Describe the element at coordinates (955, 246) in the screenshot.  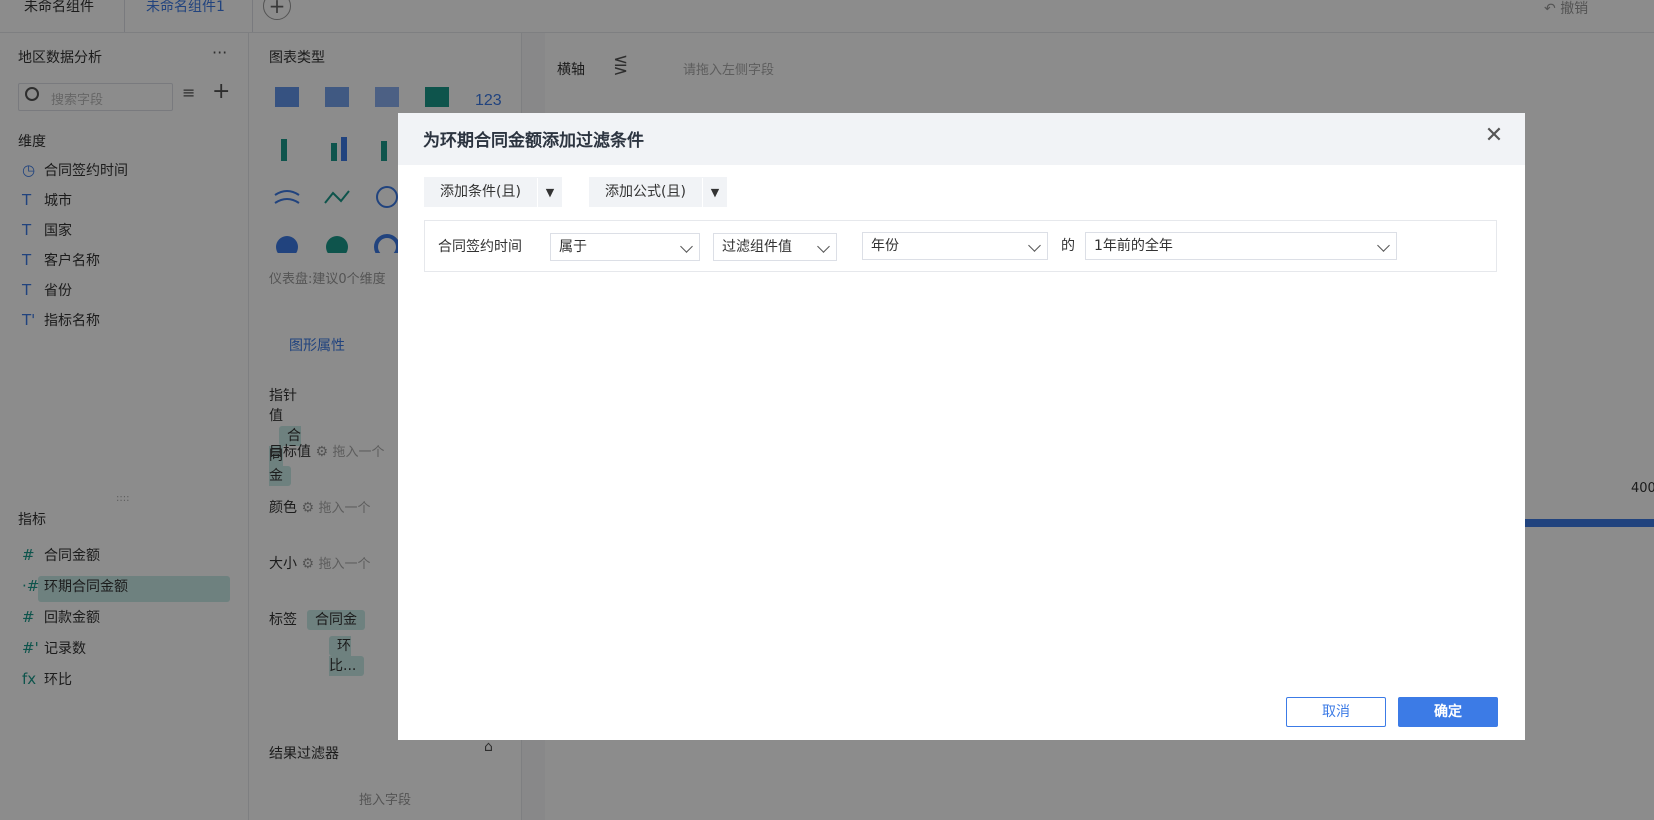
I see `time-unit-select: 年份` at that location.